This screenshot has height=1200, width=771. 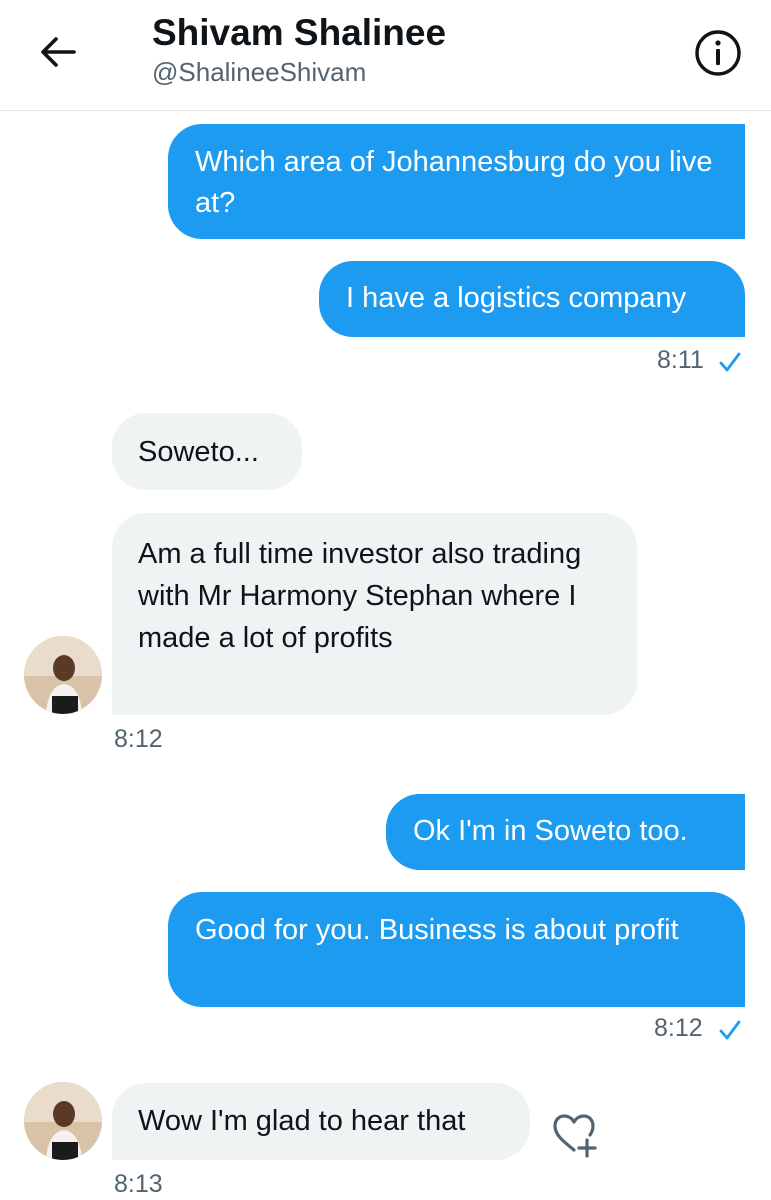 I want to click on arrow-left-icon, so click(x=58, y=52).